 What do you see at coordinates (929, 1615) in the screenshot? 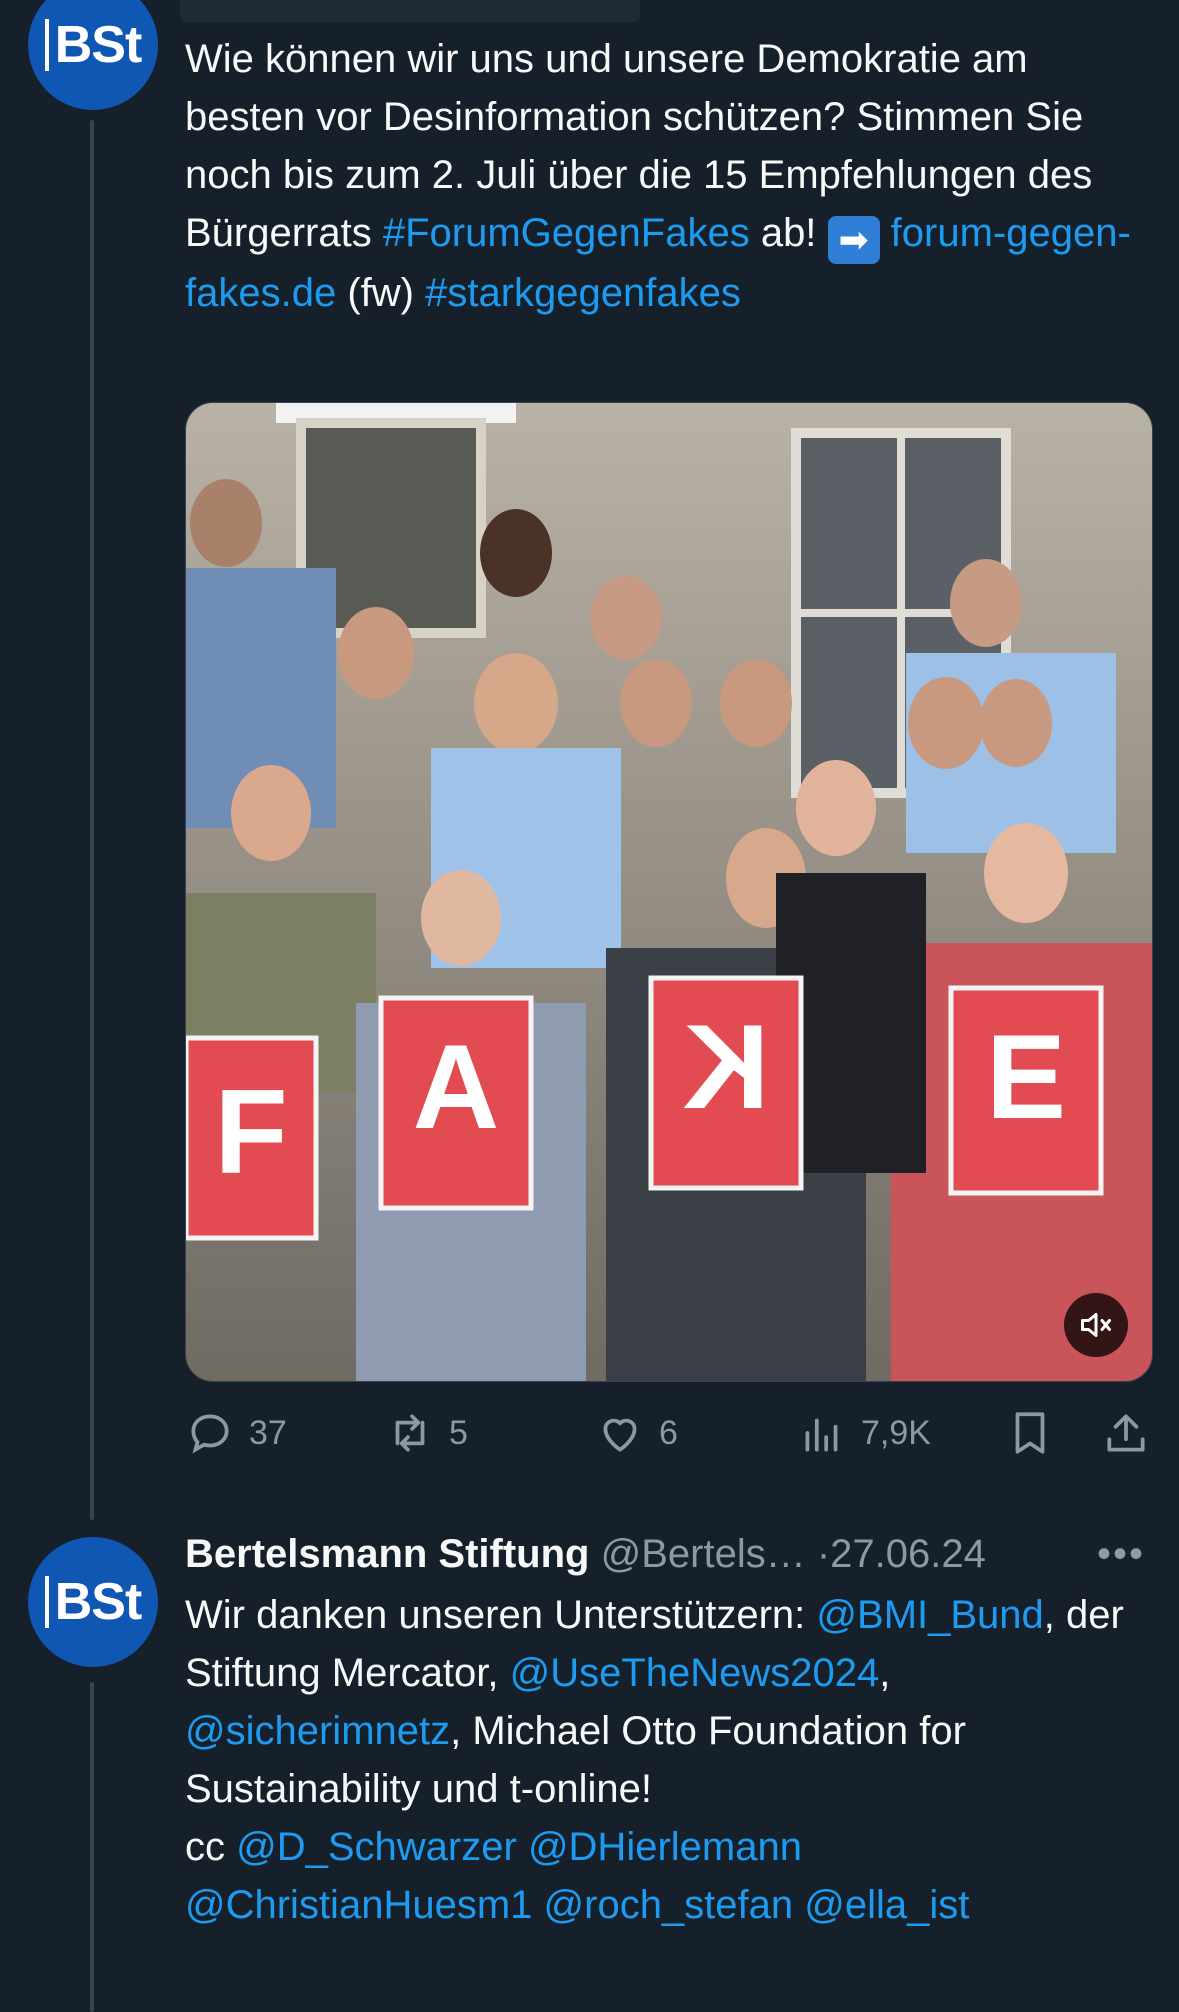
I see `mention-link: @BMI_Bund` at bounding box center [929, 1615].